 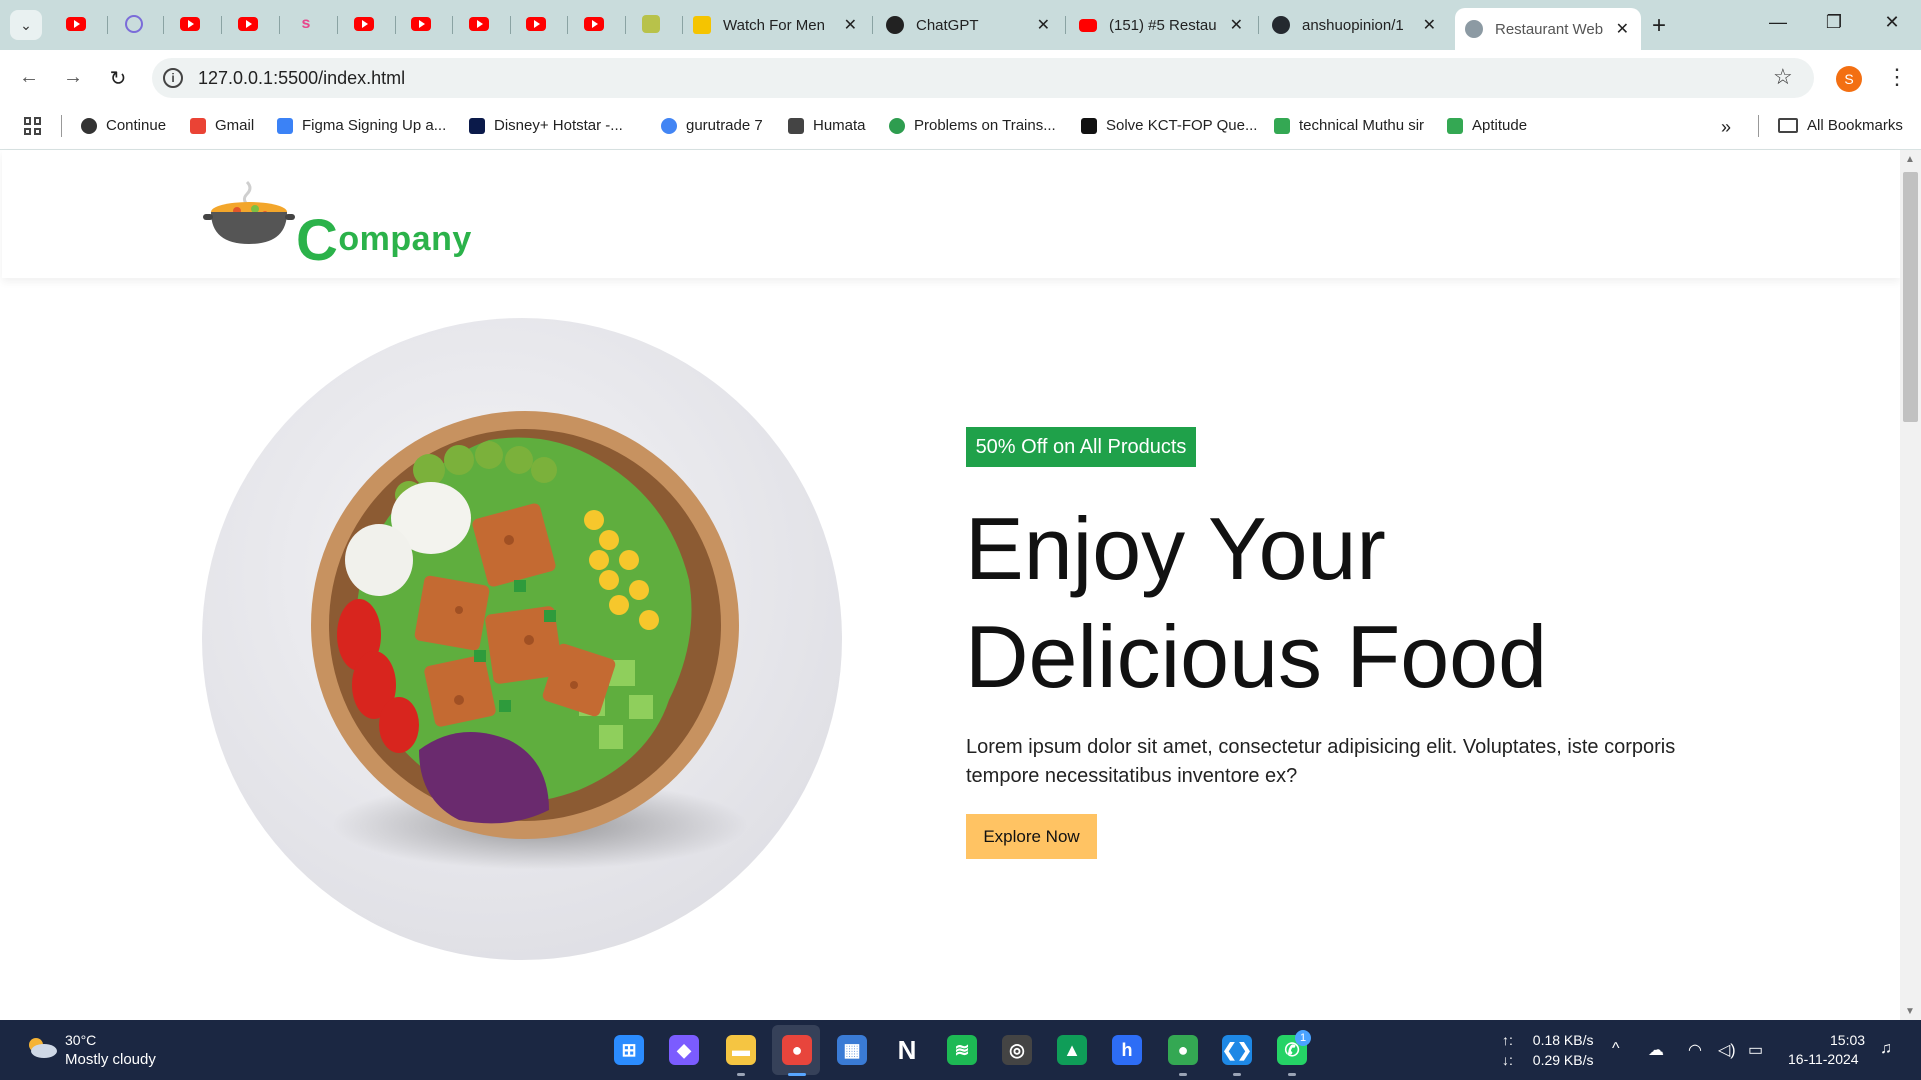 What do you see at coordinates (1127, 1050) in the screenshot?
I see `h-app-icon: h` at bounding box center [1127, 1050].